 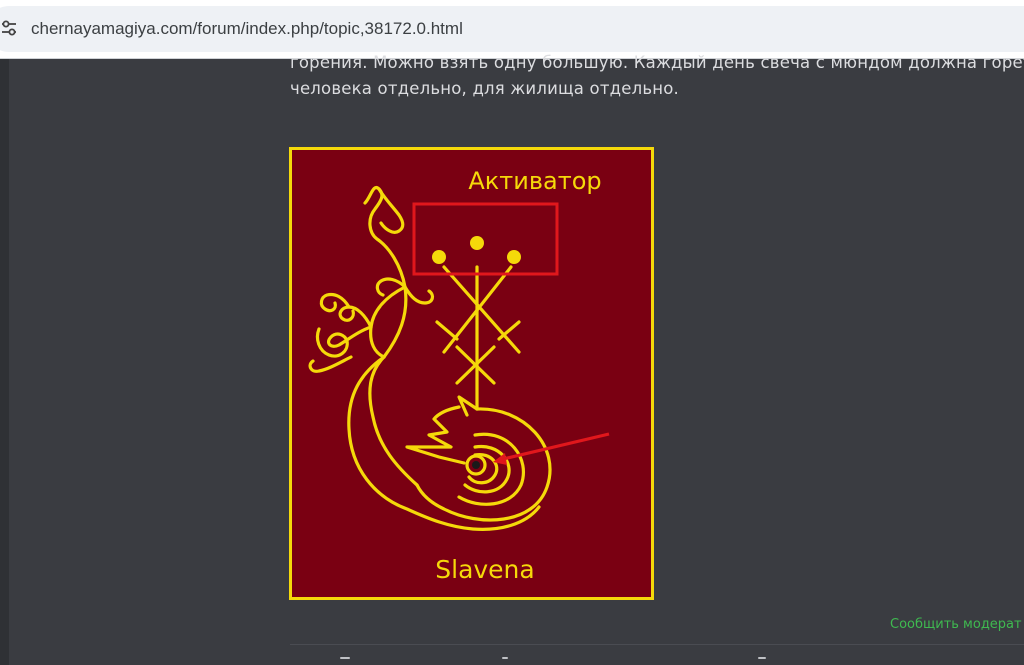 What do you see at coordinates (657, 661) in the screenshot?
I see `next-post-cutoff` at bounding box center [657, 661].